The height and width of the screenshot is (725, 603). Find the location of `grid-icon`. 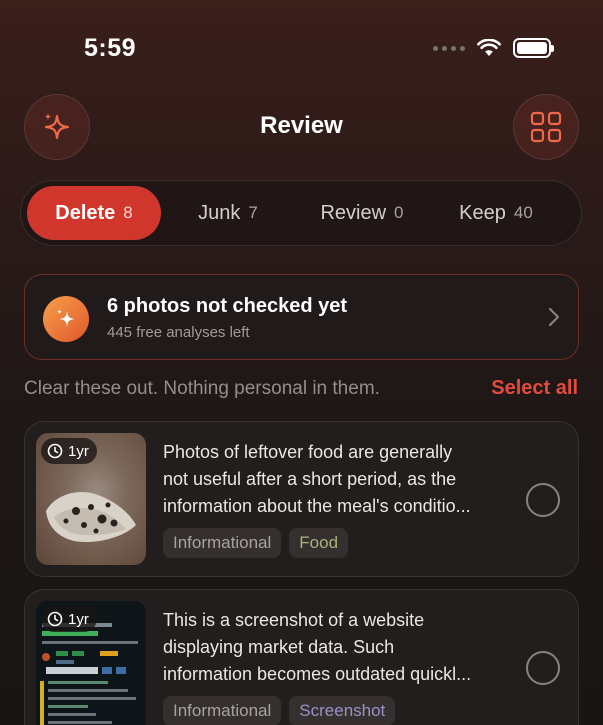

grid-icon is located at coordinates (546, 127).